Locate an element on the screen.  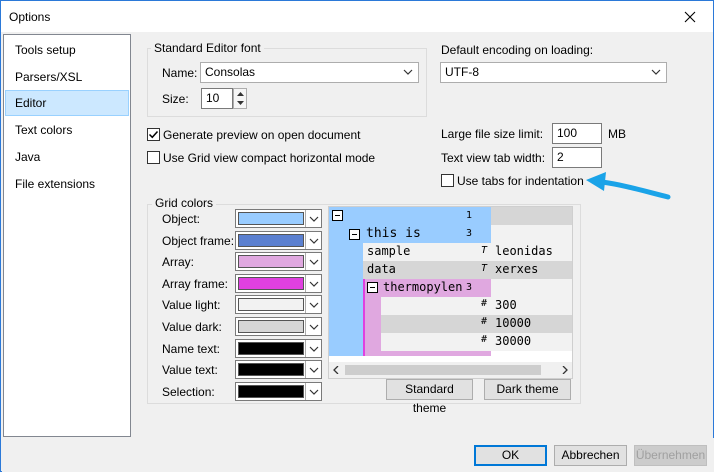
apply-button: Übernehmen is located at coordinates (670, 455).